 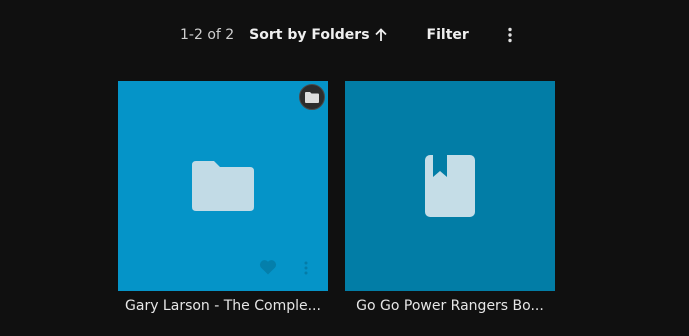 I want to click on folder-badge, so click(x=312, y=97).